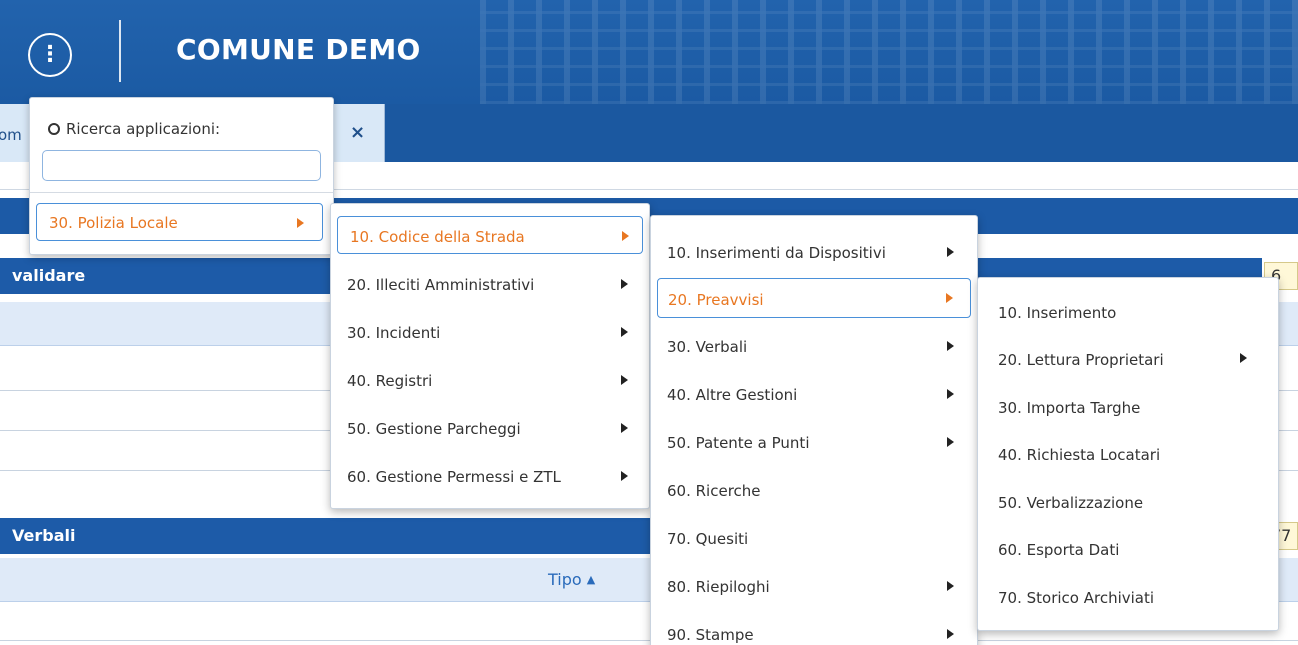 The image size is (1298, 645). What do you see at coordinates (143, 129) in the screenshot?
I see `search-label: Ricerca applicazioni:` at bounding box center [143, 129].